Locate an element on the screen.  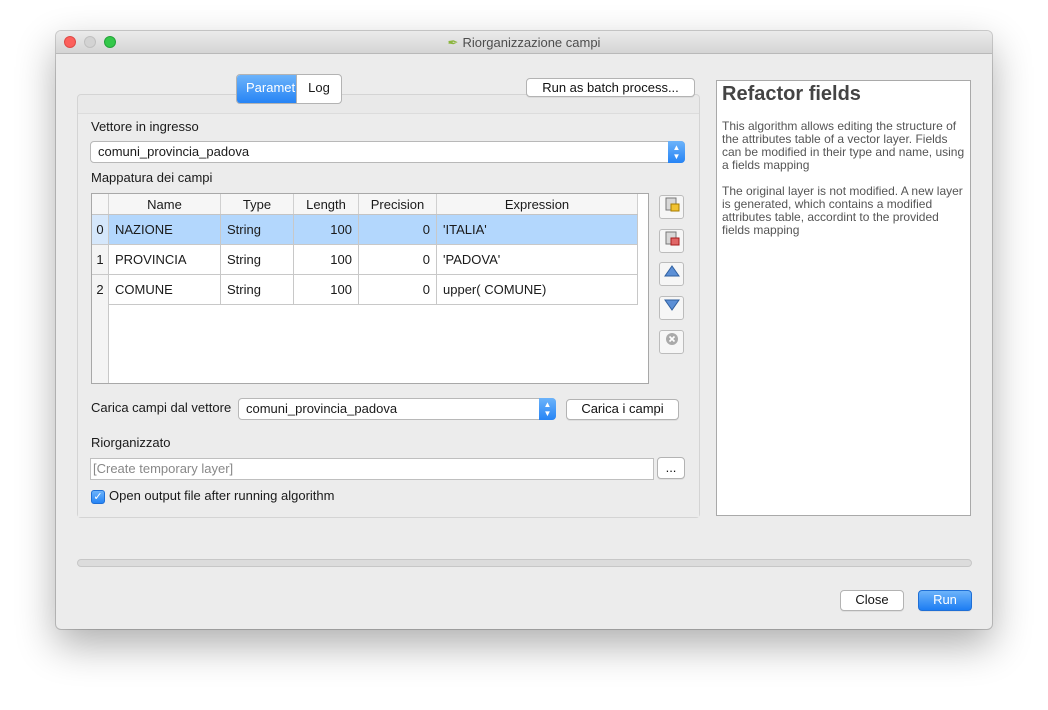
clear-icon is located at coordinates (671, 339).